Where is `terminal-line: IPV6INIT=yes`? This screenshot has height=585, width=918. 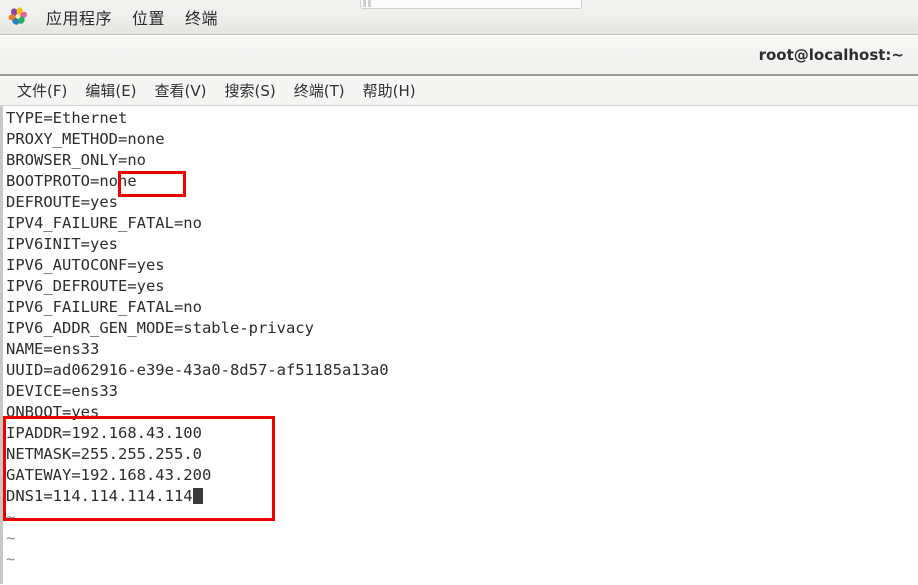
terminal-line: IPV6INIT=yes is located at coordinates (197, 244).